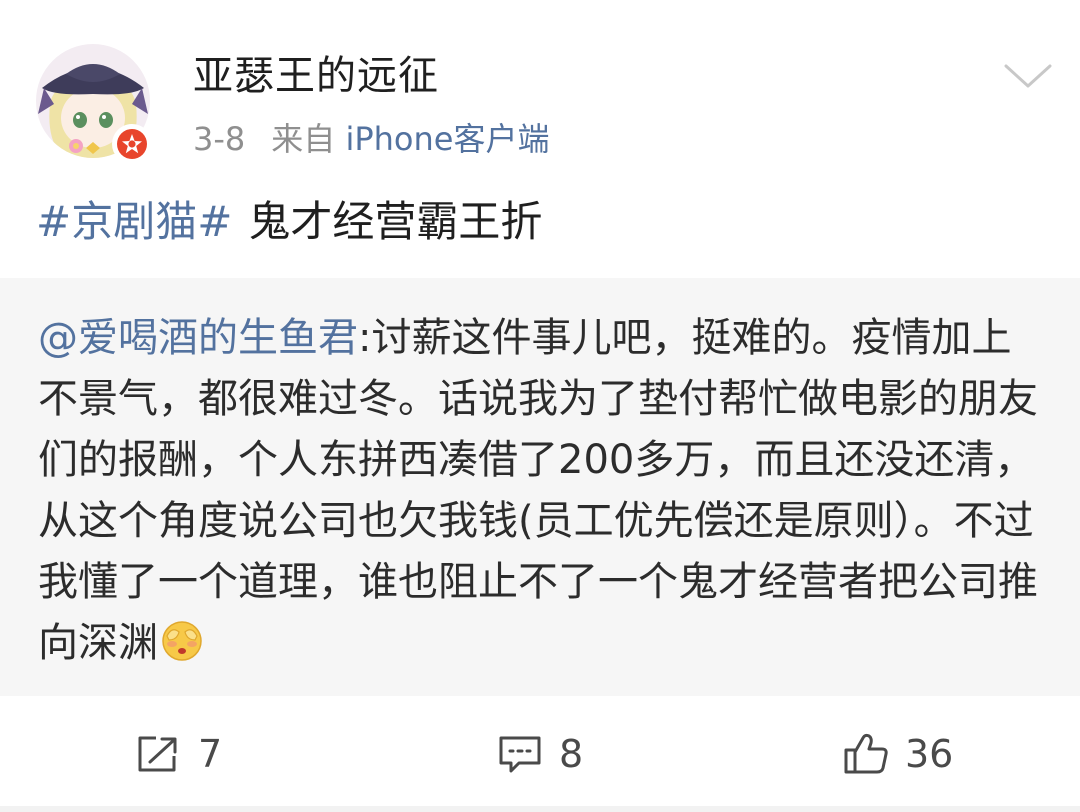 This screenshot has height=812, width=1080. I want to click on thumbs-up-icon, so click(866, 753).